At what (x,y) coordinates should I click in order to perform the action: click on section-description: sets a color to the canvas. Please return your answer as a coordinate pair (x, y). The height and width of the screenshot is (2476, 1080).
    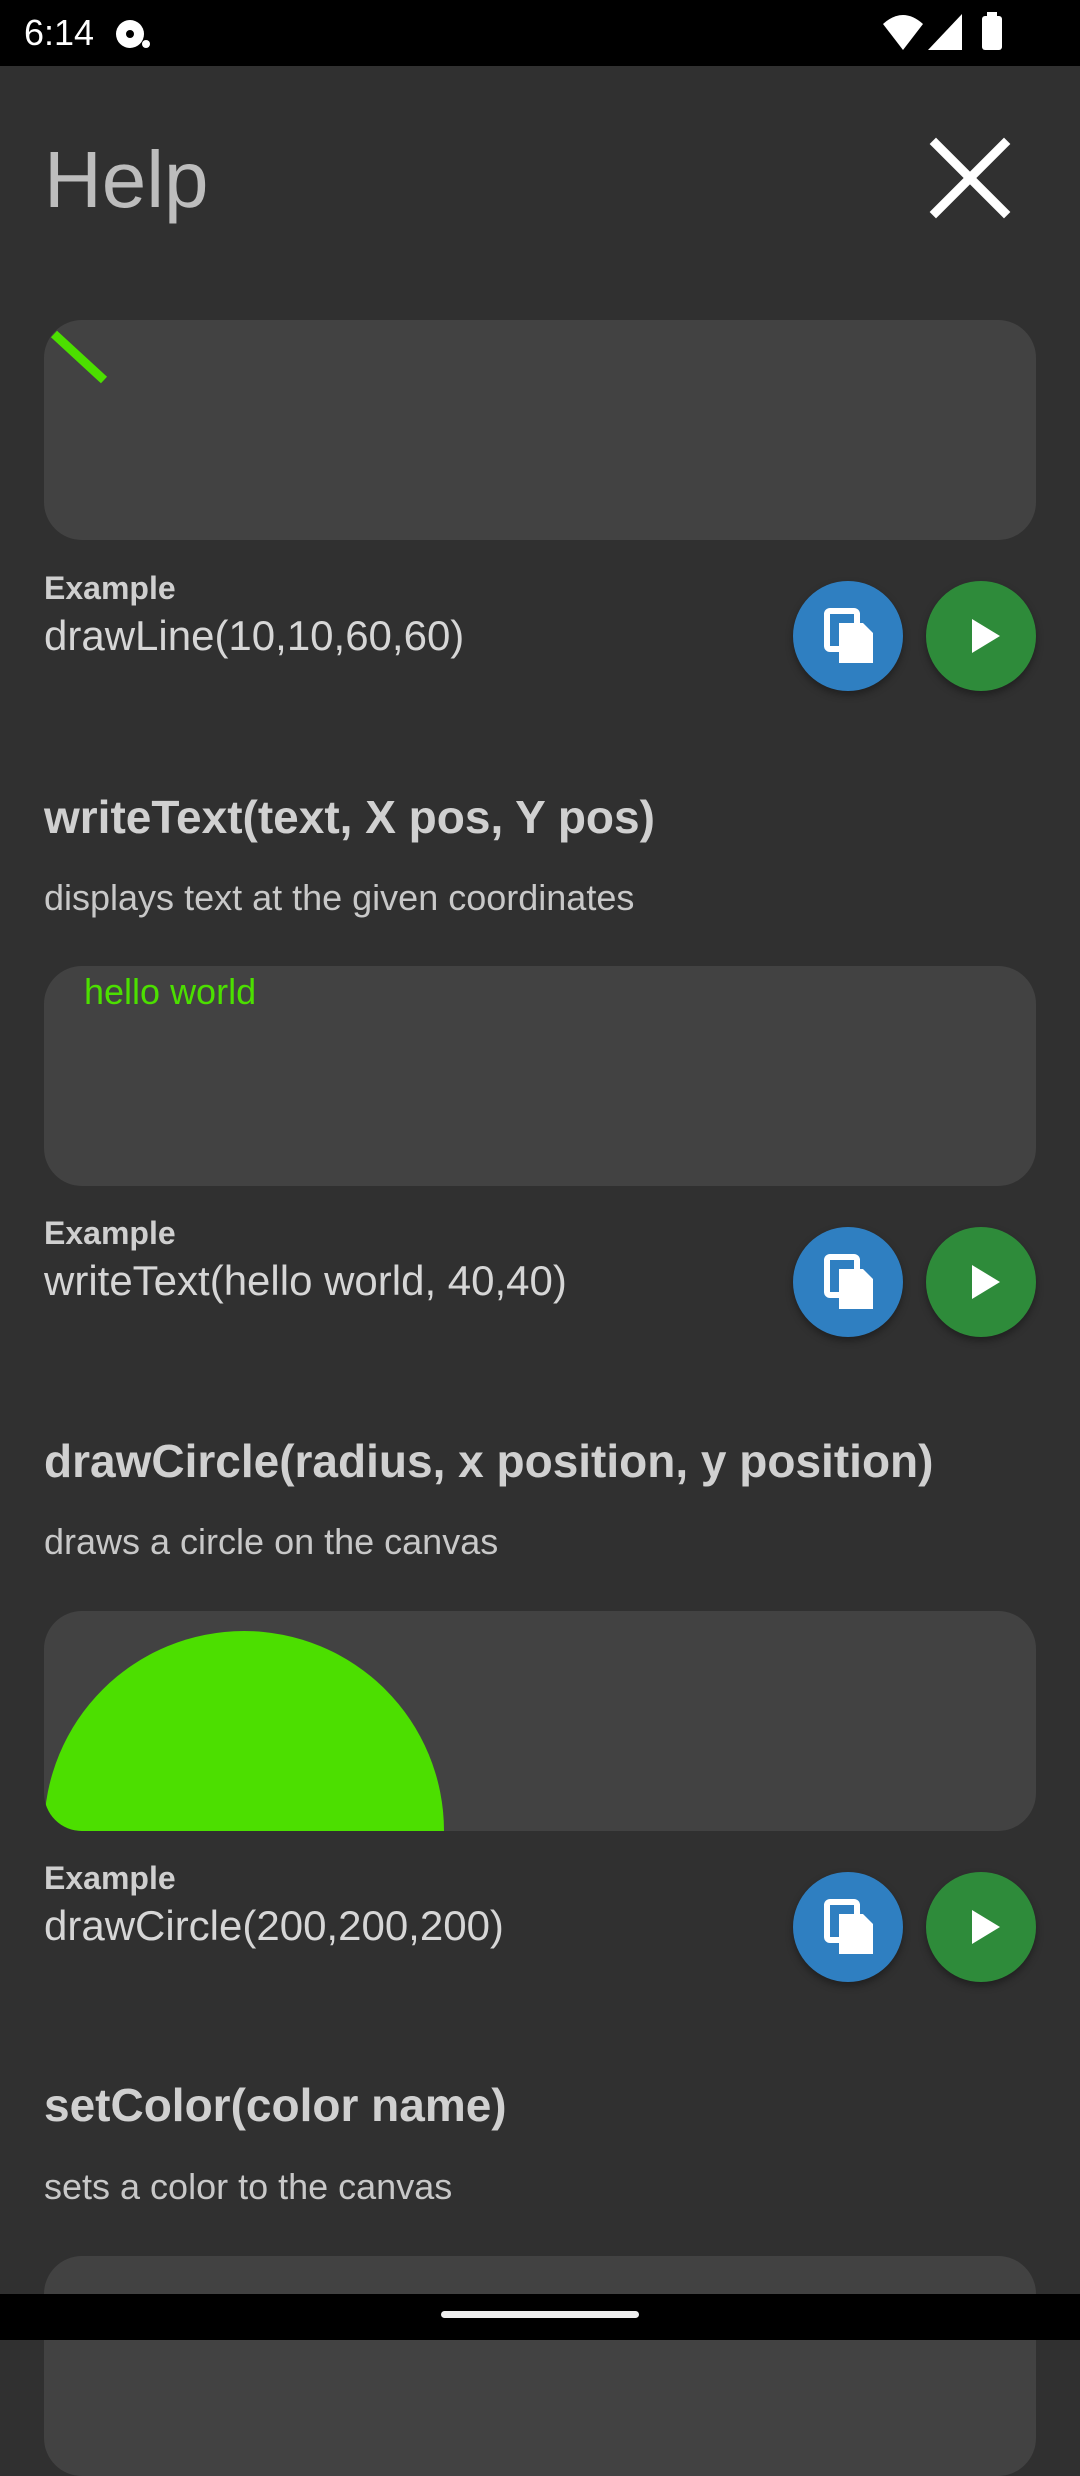
    Looking at the image, I should click on (248, 2186).